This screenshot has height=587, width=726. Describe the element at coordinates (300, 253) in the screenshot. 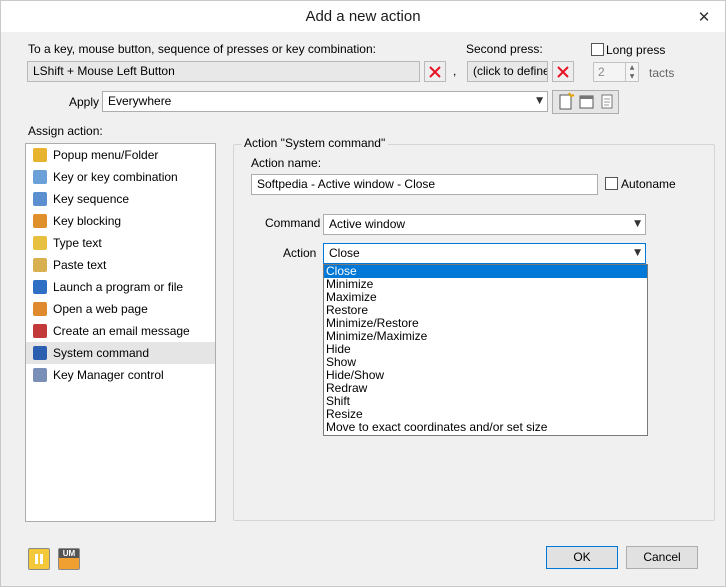

I see `action-label: Action` at that location.